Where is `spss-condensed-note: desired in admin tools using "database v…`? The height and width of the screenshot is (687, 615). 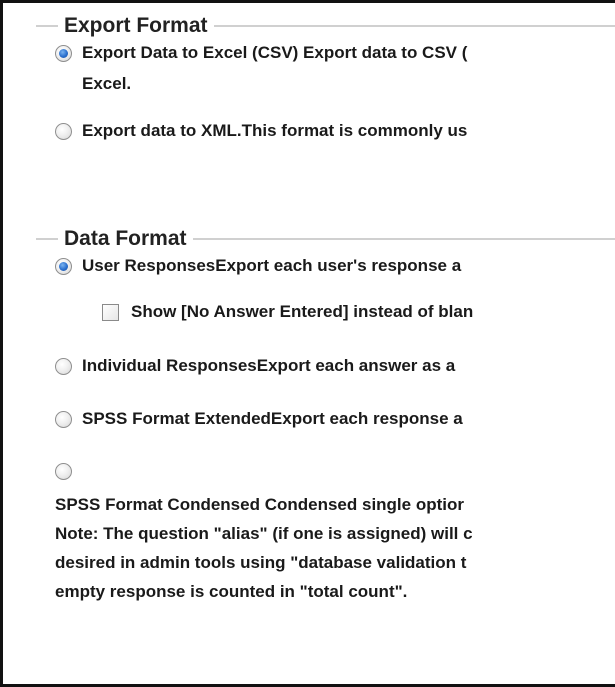
spss-condensed-note: desired in admin tools using "database v… is located at coordinates (261, 562).